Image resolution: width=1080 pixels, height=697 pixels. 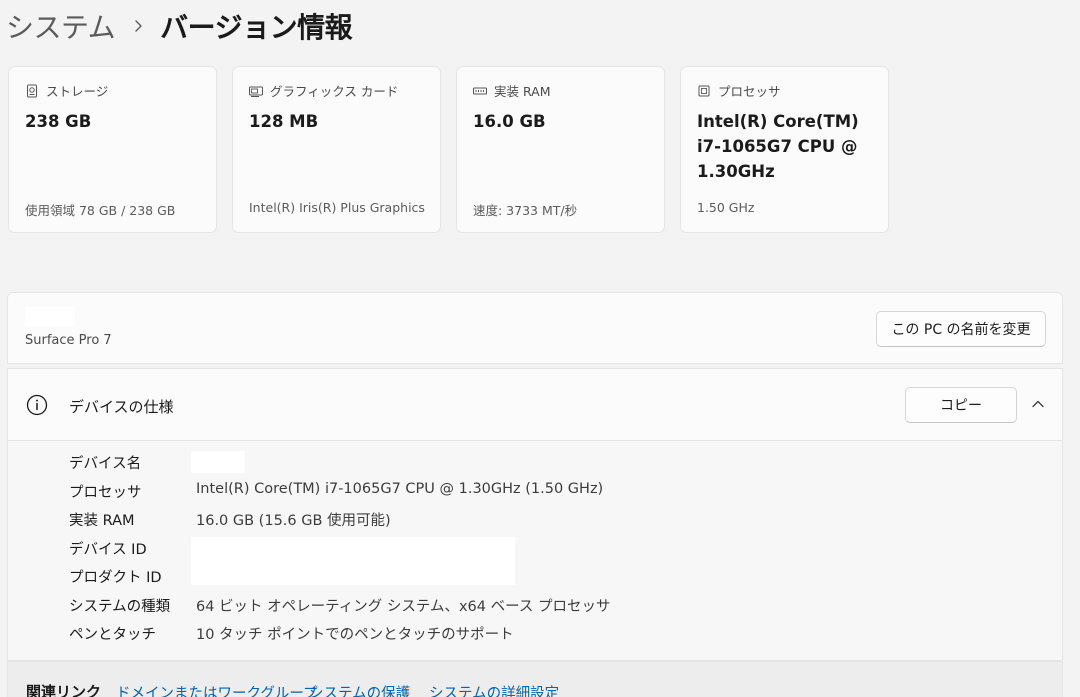 What do you see at coordinates (359, 689) in the screenshot?
I see `system-protection-link: システムの保護` at bounding box center [359, 689].